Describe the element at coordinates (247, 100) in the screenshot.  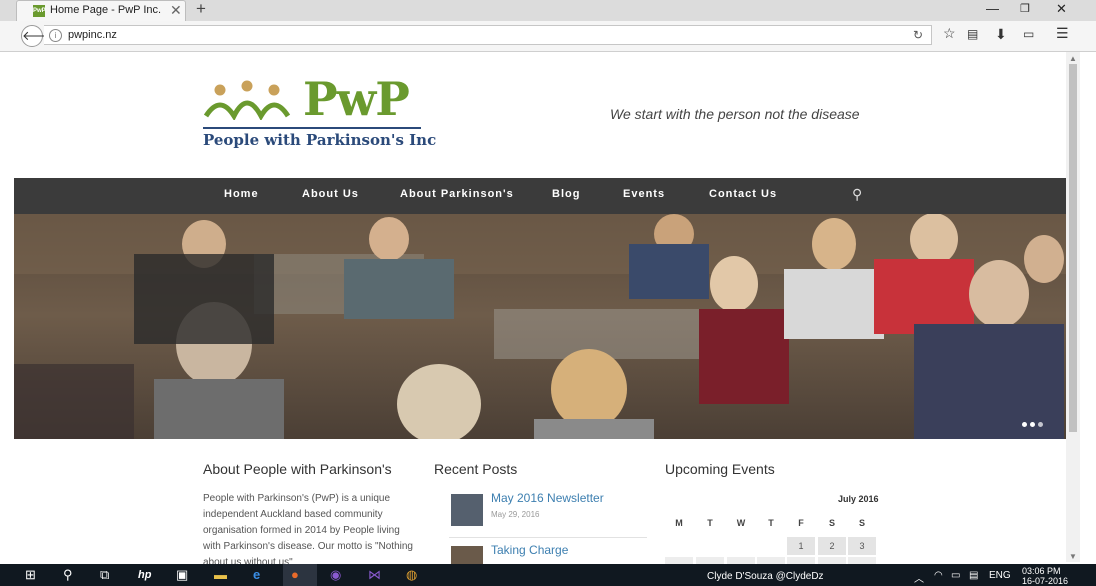
I see `people-logo-icon` at that location.